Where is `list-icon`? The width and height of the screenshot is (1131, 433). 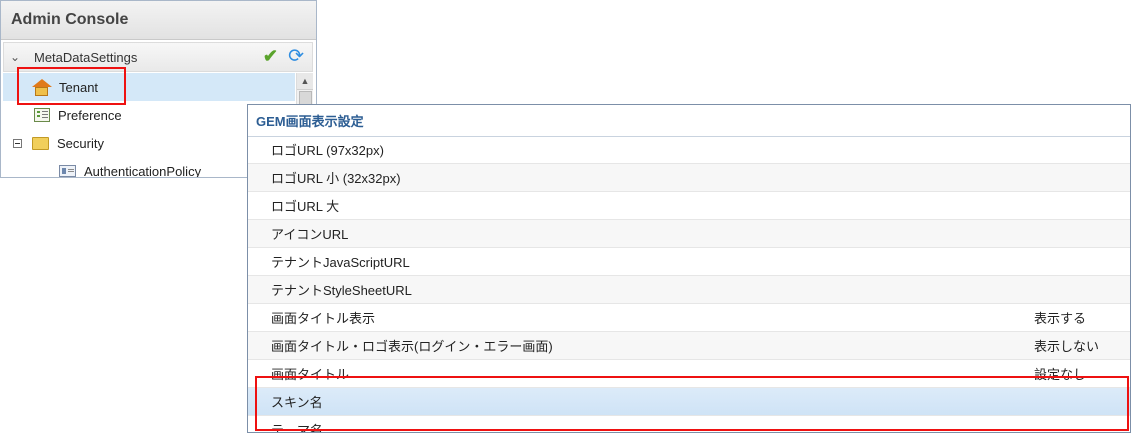 list-icon is located at coordinates (42, 115).